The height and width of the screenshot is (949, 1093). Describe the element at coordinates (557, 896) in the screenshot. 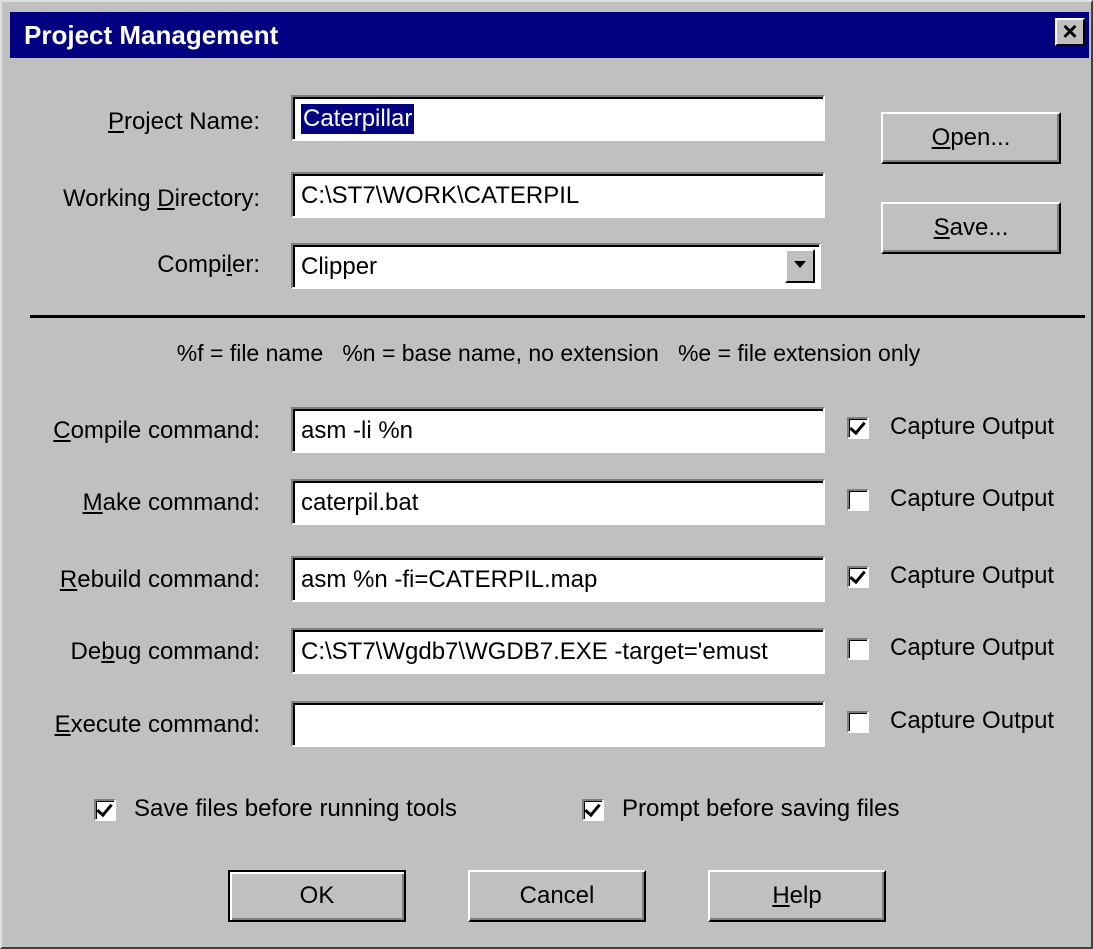

I see `cancel-button: Cancel` at that location.